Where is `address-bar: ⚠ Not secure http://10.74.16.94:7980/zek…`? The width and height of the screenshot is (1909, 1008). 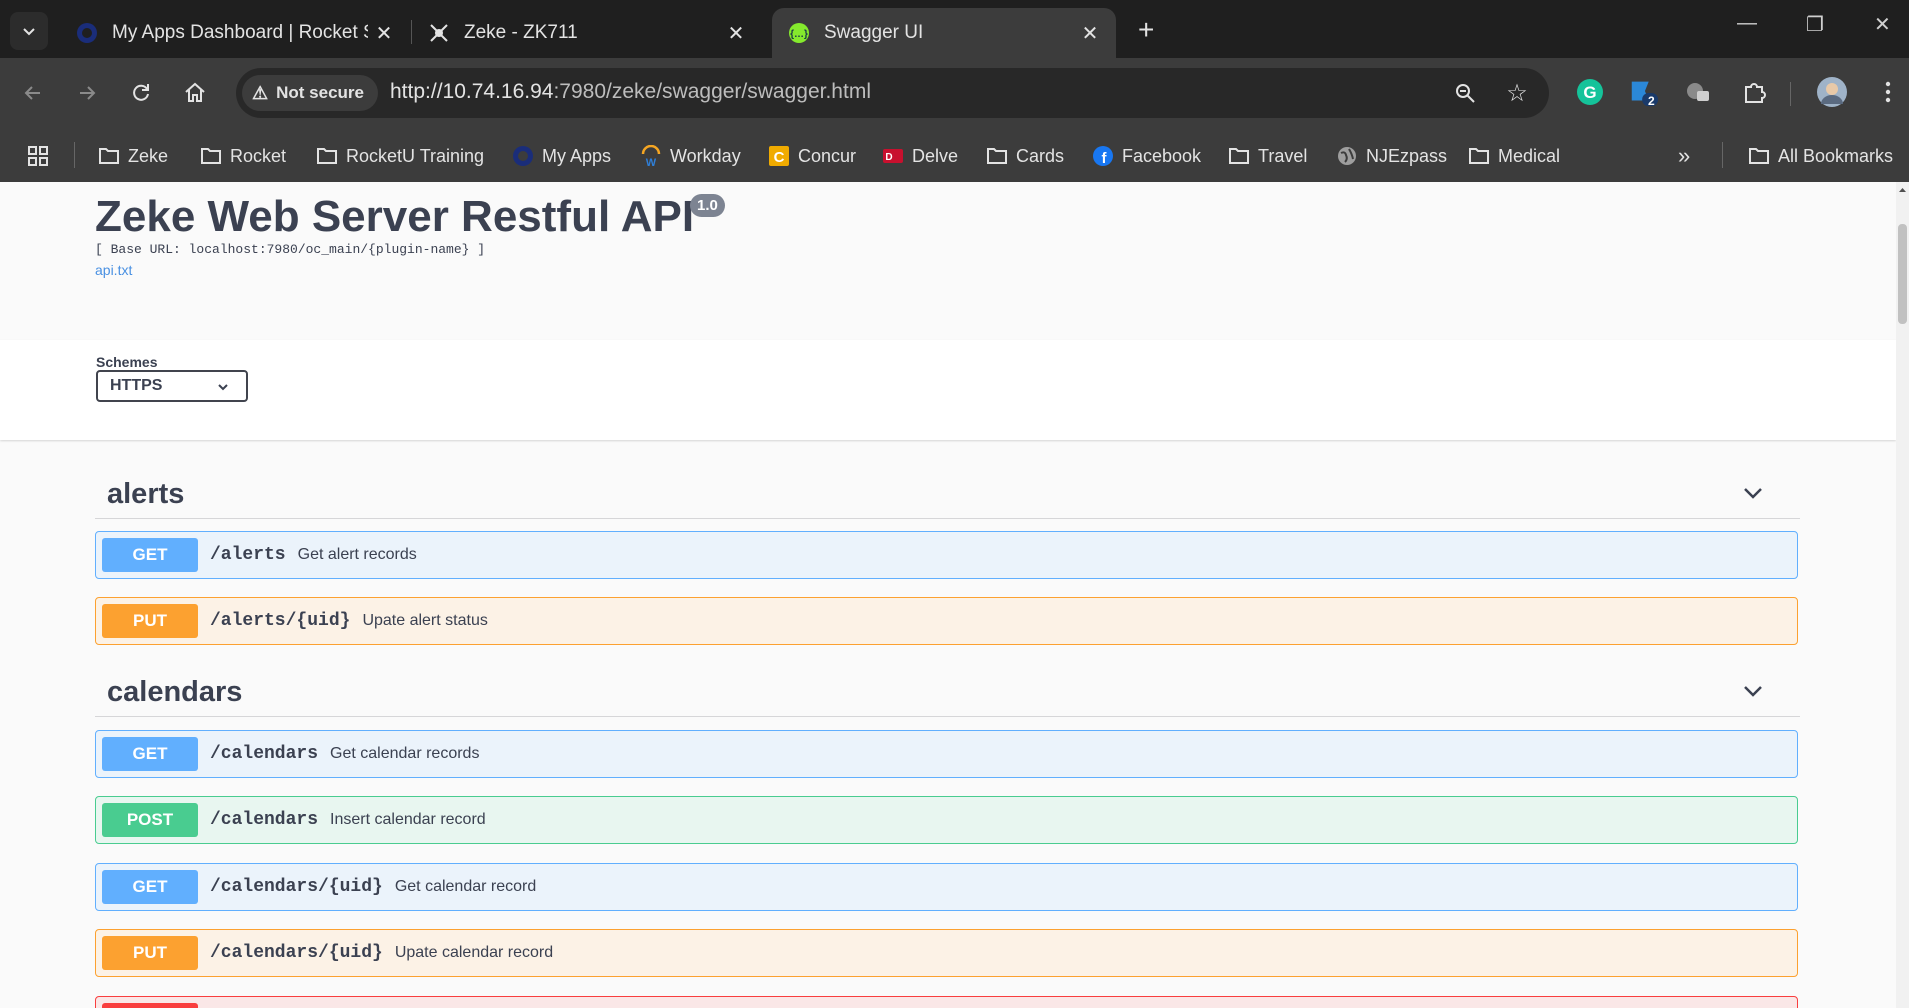
address-bar: ⚠ Not secure http://10.74.16.94:7980/zek… is located at coordinates (892, 93).